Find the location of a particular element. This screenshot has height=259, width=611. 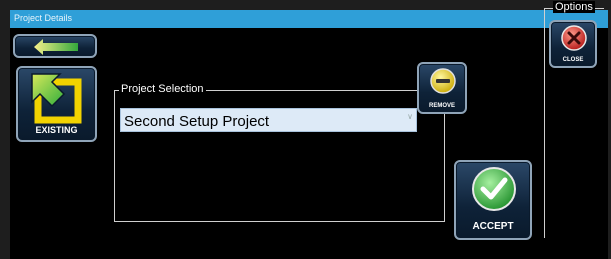

back-button is located at coordinates (55, 46).